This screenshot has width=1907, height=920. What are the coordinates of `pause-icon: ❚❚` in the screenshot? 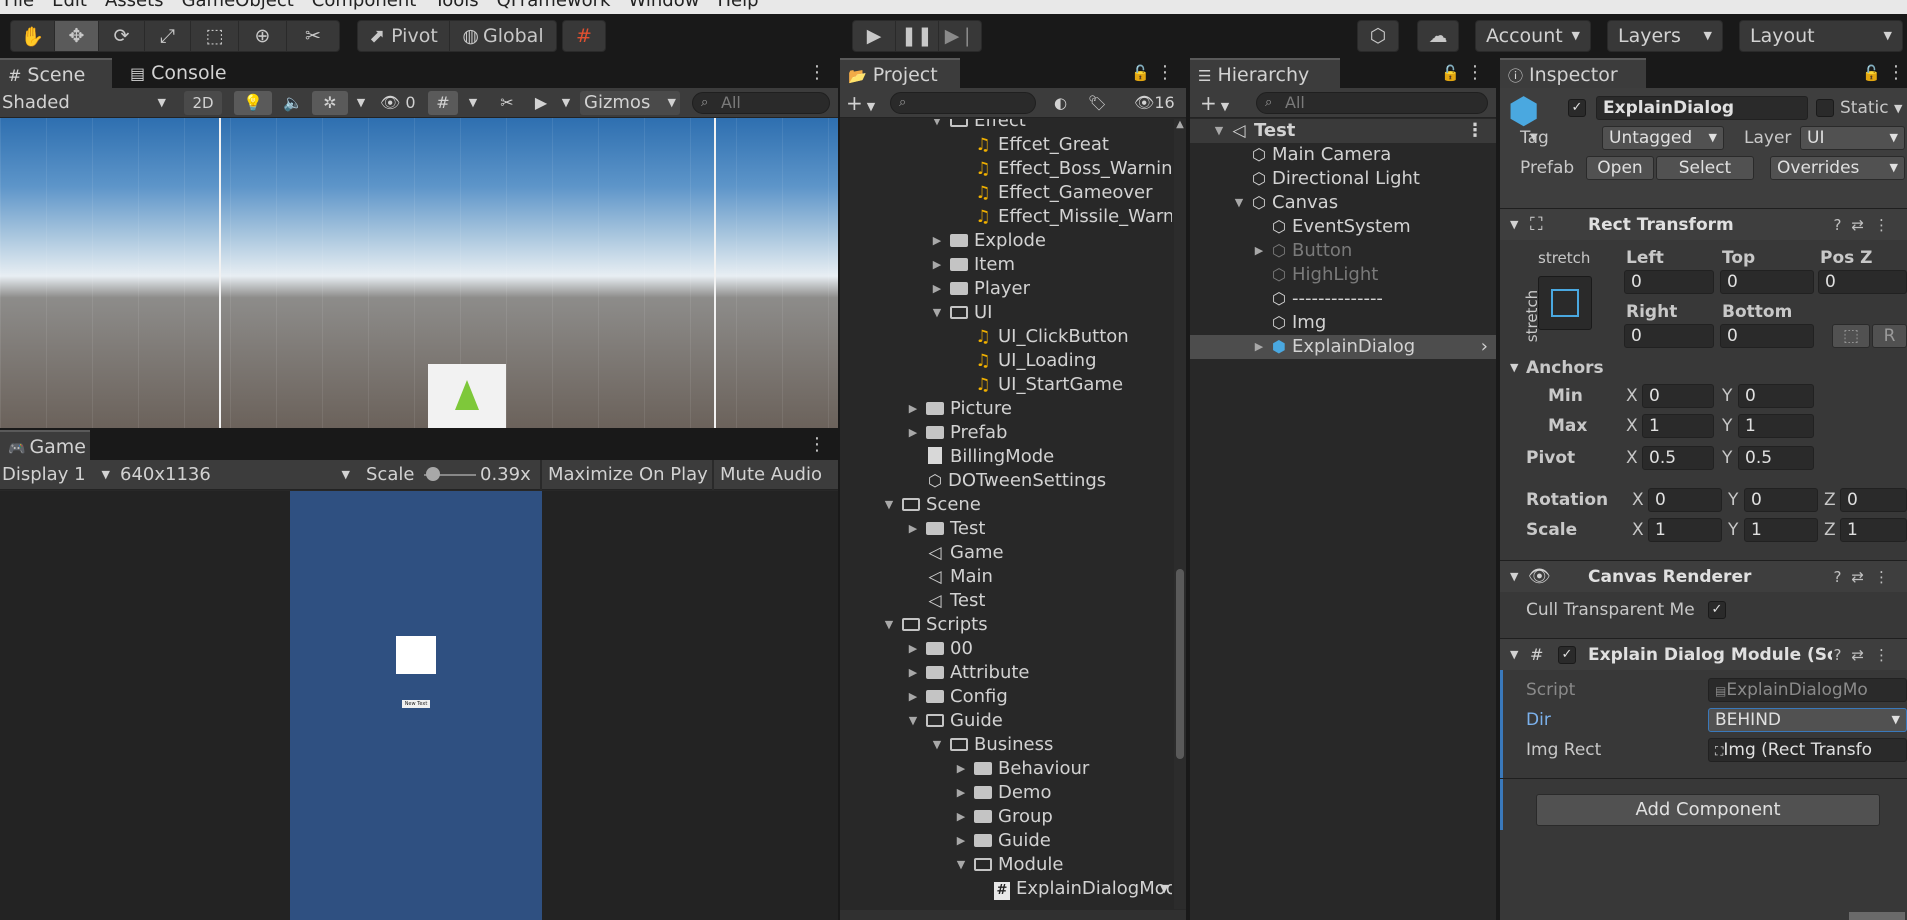 It's located at (917, 36).